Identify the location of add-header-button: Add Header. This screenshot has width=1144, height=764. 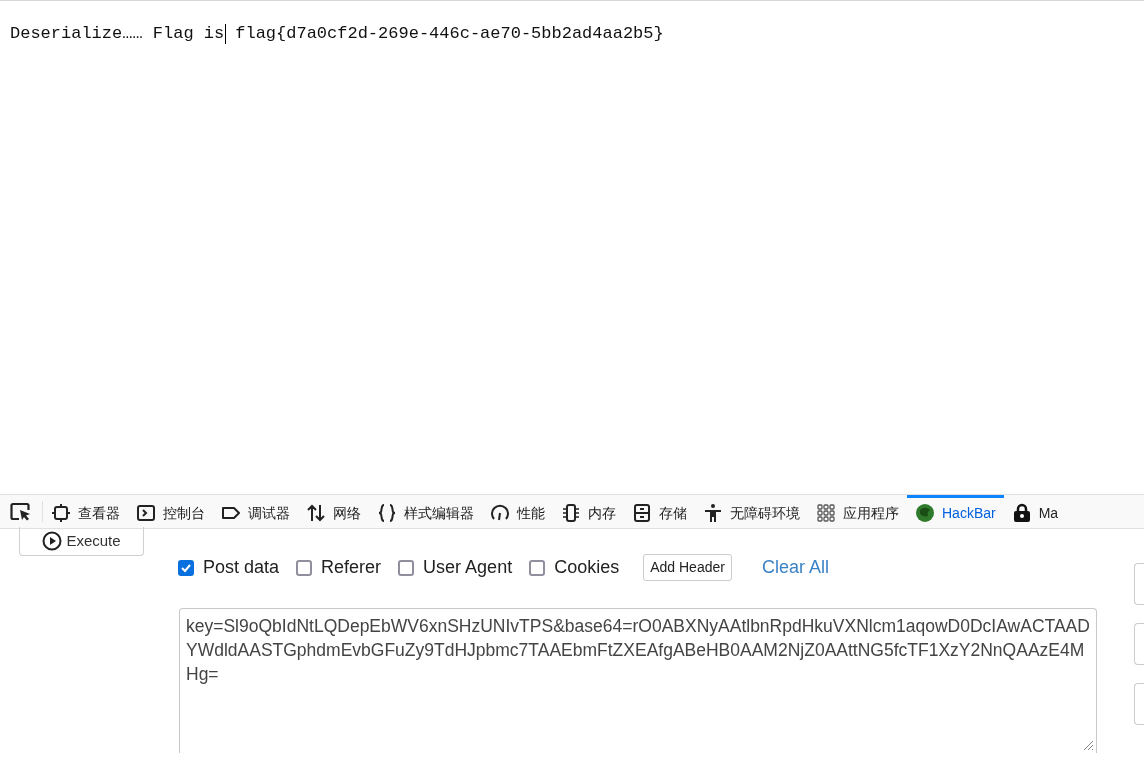
(687, 567).